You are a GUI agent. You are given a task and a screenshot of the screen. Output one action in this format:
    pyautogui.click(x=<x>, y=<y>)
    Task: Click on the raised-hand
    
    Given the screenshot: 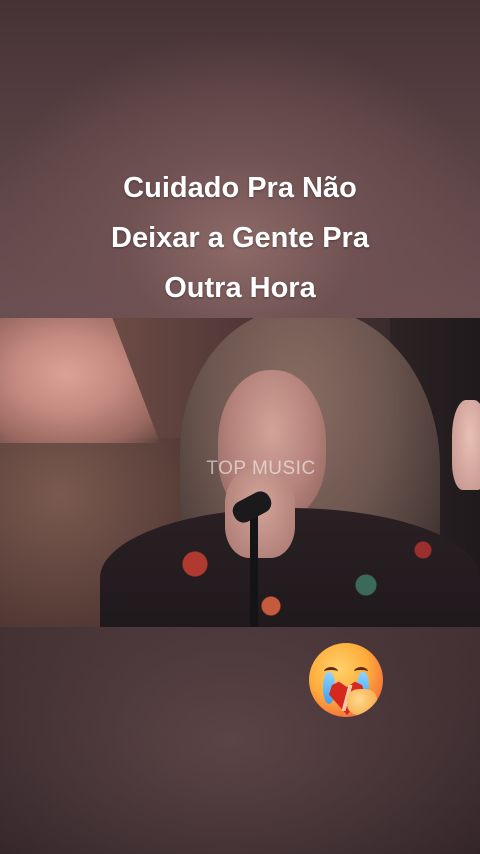 What is the action you would take?
    pyautogui.click(x=466, y=445)
    